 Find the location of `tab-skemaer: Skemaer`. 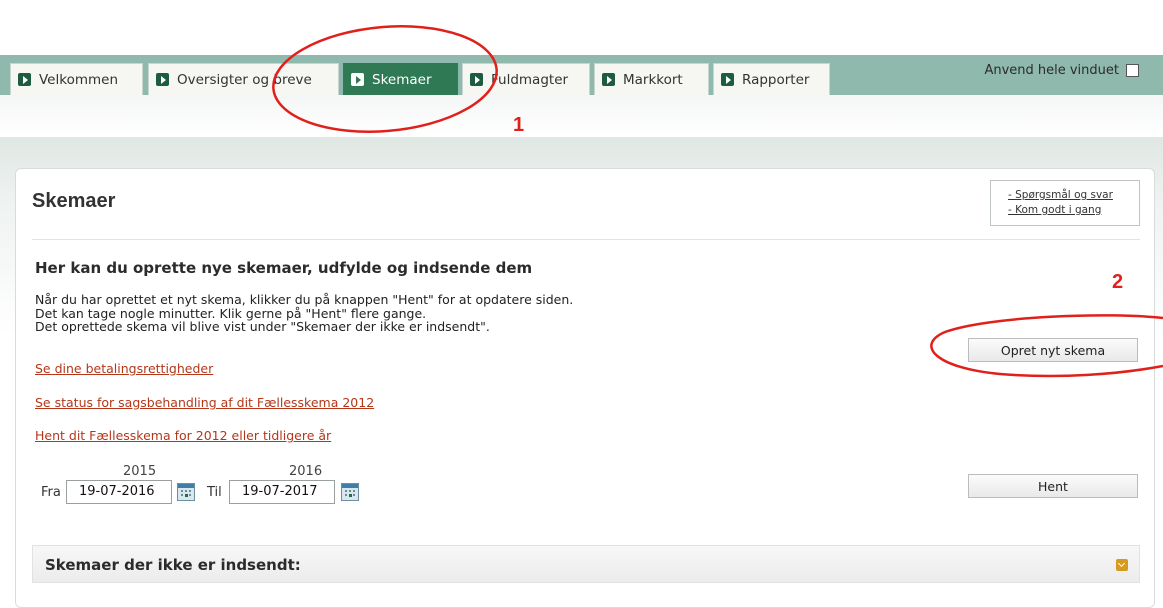

tab-skemaer: Skemaer is located at coordinates (400, 79).